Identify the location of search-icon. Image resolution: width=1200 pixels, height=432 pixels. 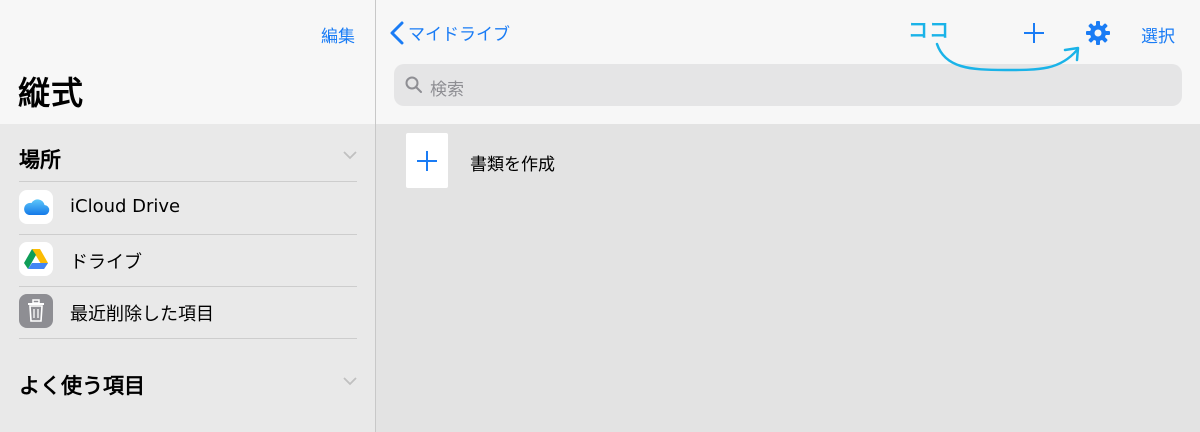
(413, 84).